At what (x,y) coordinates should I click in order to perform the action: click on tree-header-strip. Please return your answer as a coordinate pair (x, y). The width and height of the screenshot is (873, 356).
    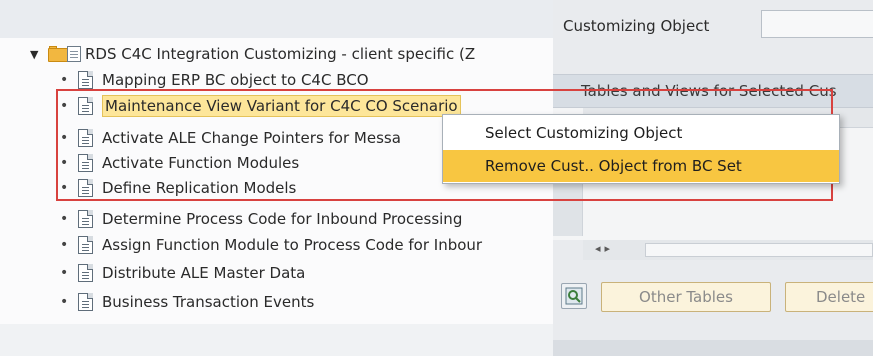
    Looking at the image, I should click on (276, 19).